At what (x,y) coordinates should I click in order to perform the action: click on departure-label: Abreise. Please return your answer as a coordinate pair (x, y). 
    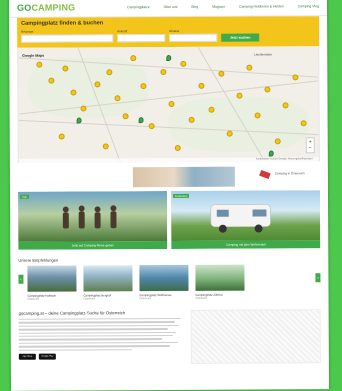
    Looking at the image, I should click on (174, 30).